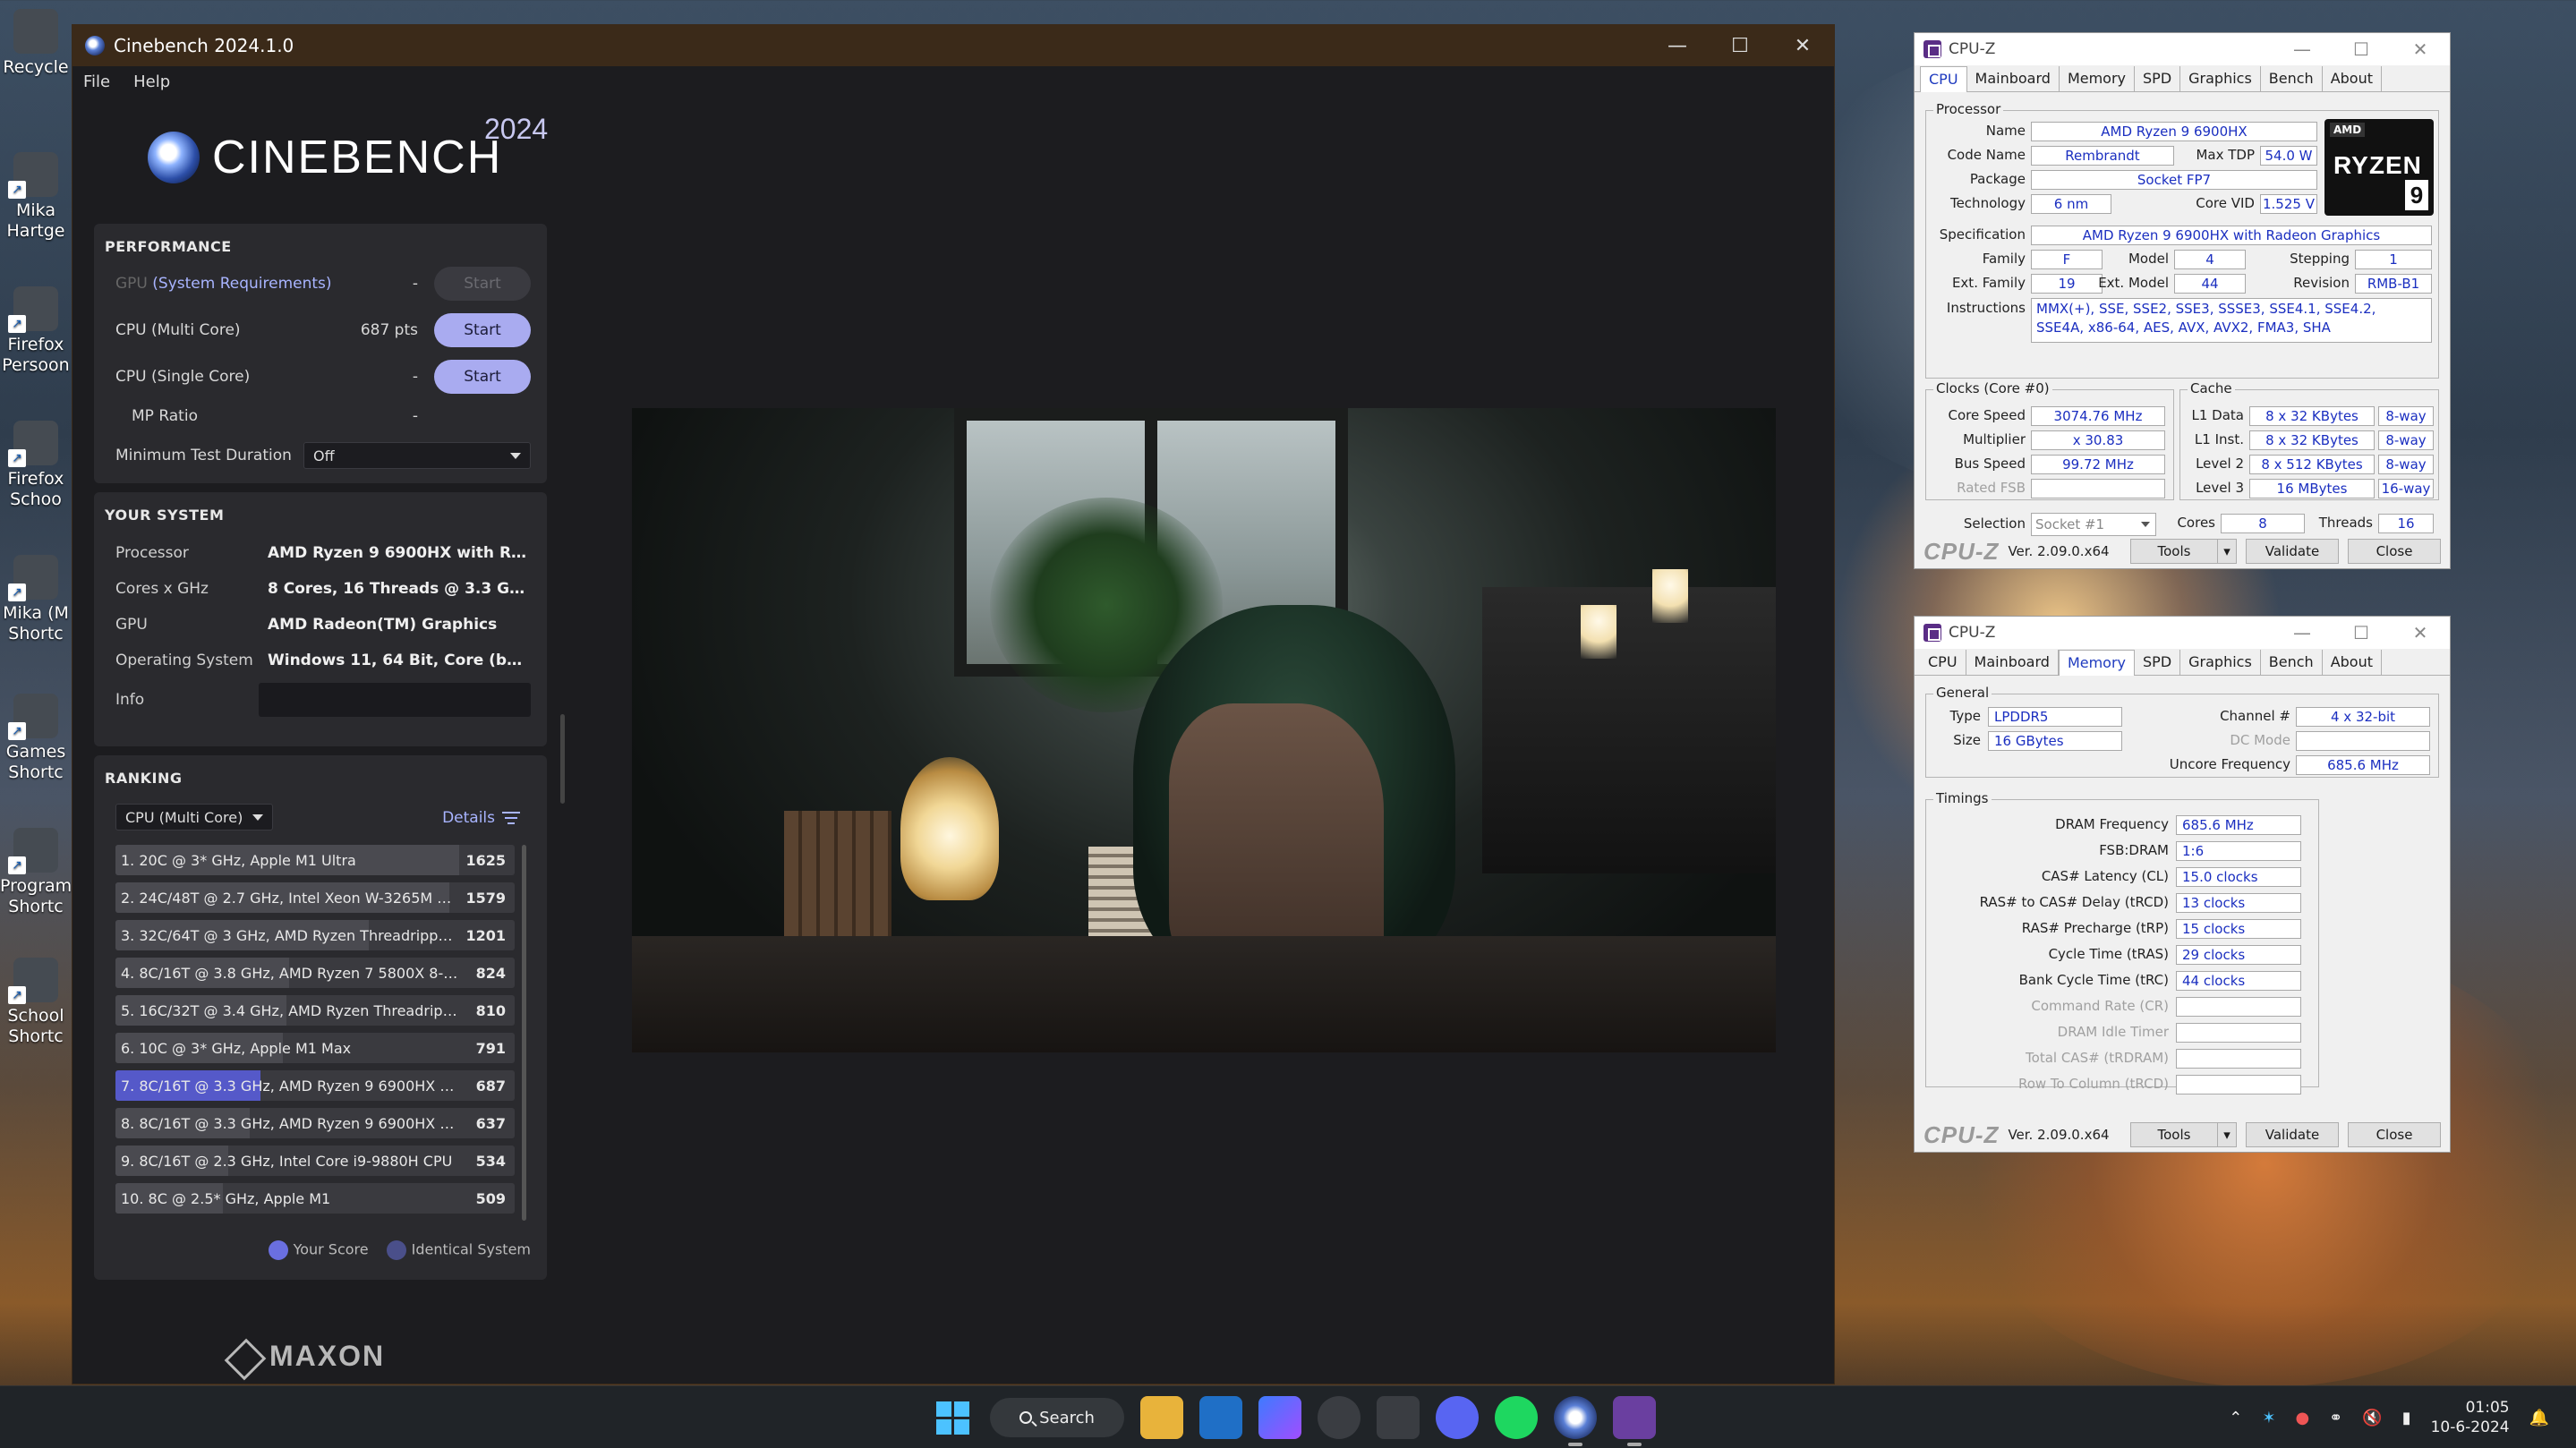 This screenshot has width=2576, height=1448. Describe the element at coordinates (36, 465) in the screenshot. I see `desktop-shortcut: ↗ Firefox Schoo` at that location.